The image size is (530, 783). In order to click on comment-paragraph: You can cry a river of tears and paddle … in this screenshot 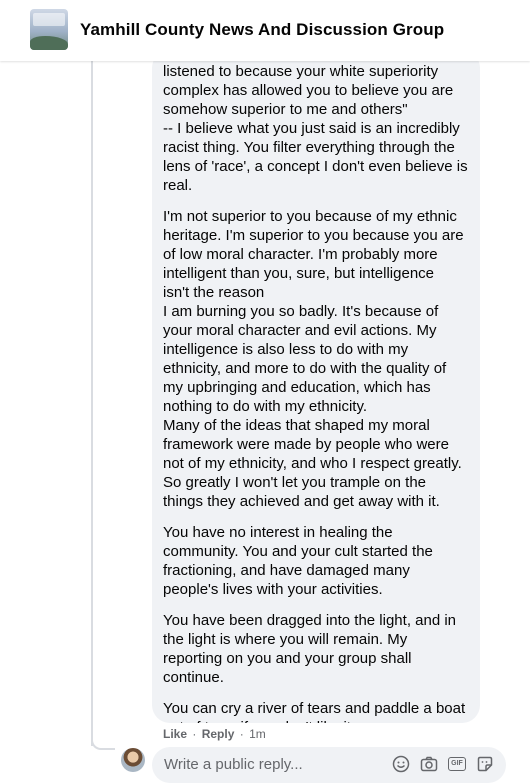, I will do `click(314, 711)`.